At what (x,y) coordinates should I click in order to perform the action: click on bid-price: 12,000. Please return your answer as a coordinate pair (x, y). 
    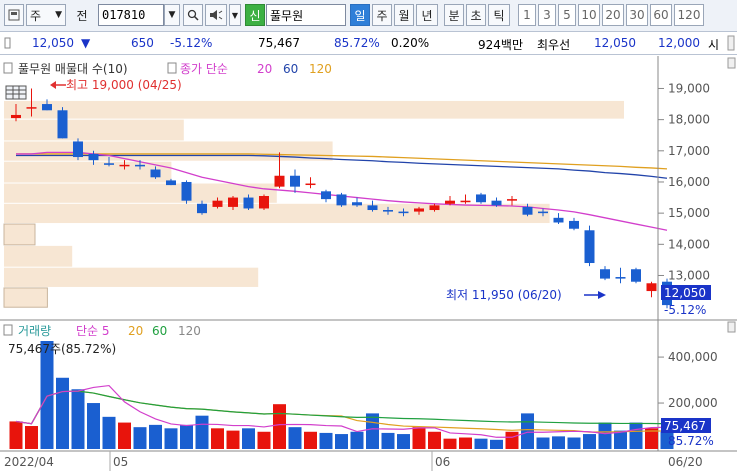
    Looking at the image, I should click on (679, 43).